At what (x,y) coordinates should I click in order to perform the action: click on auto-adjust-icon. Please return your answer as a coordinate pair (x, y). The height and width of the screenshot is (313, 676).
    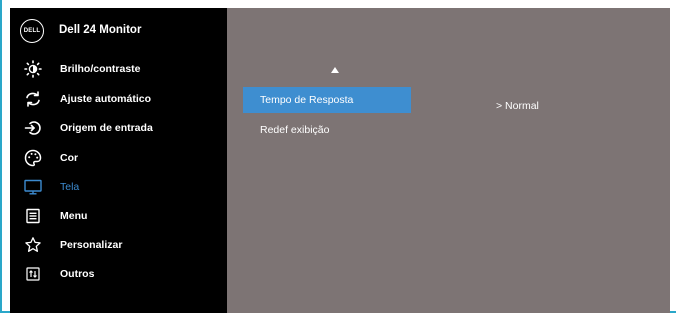
    Looking at the image, I should click on (33, 99).